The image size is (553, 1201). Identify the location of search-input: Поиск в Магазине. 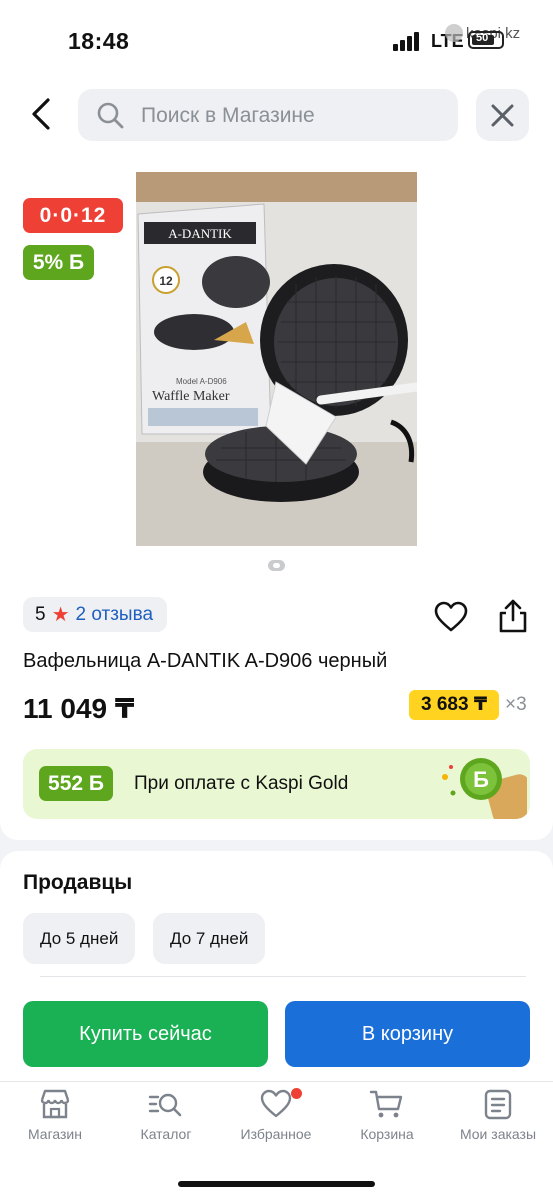
(268, 115).